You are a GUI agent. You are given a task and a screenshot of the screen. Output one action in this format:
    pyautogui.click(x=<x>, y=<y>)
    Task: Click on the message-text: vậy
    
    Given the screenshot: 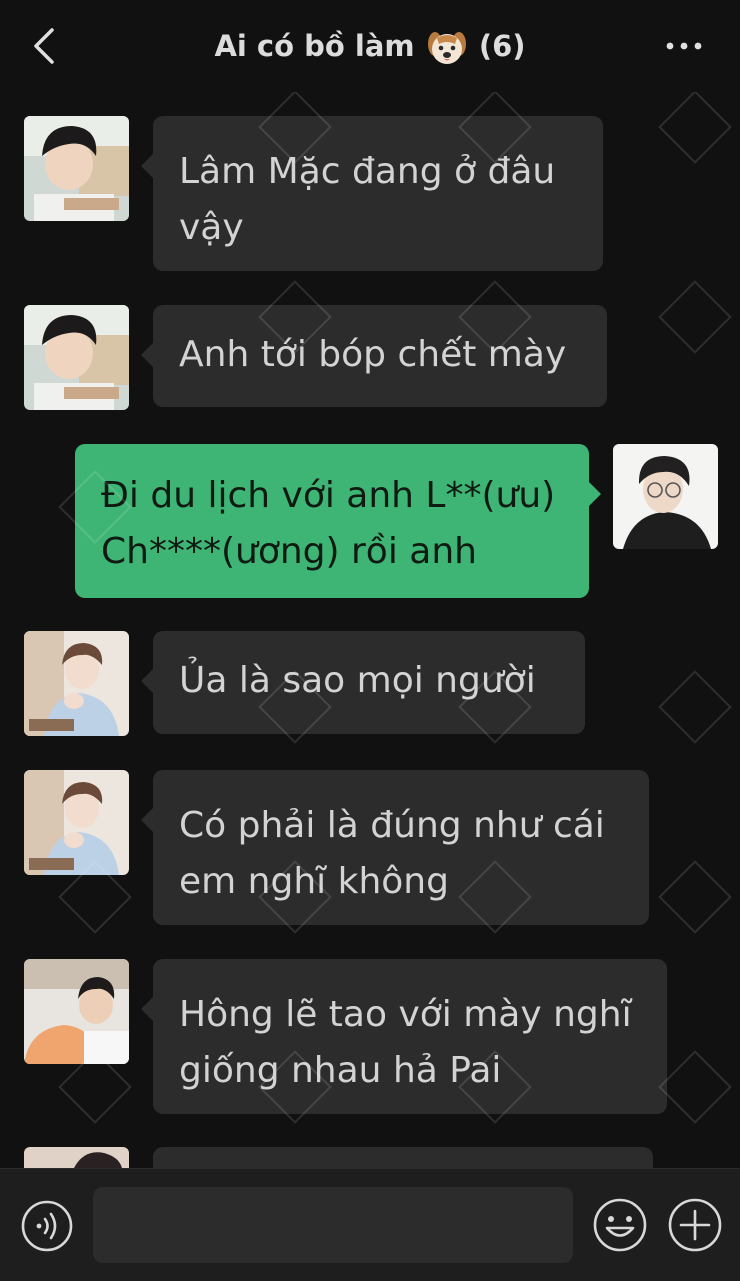 What is the action you would take?
    pyautogui.click(x=211, y=227)
    